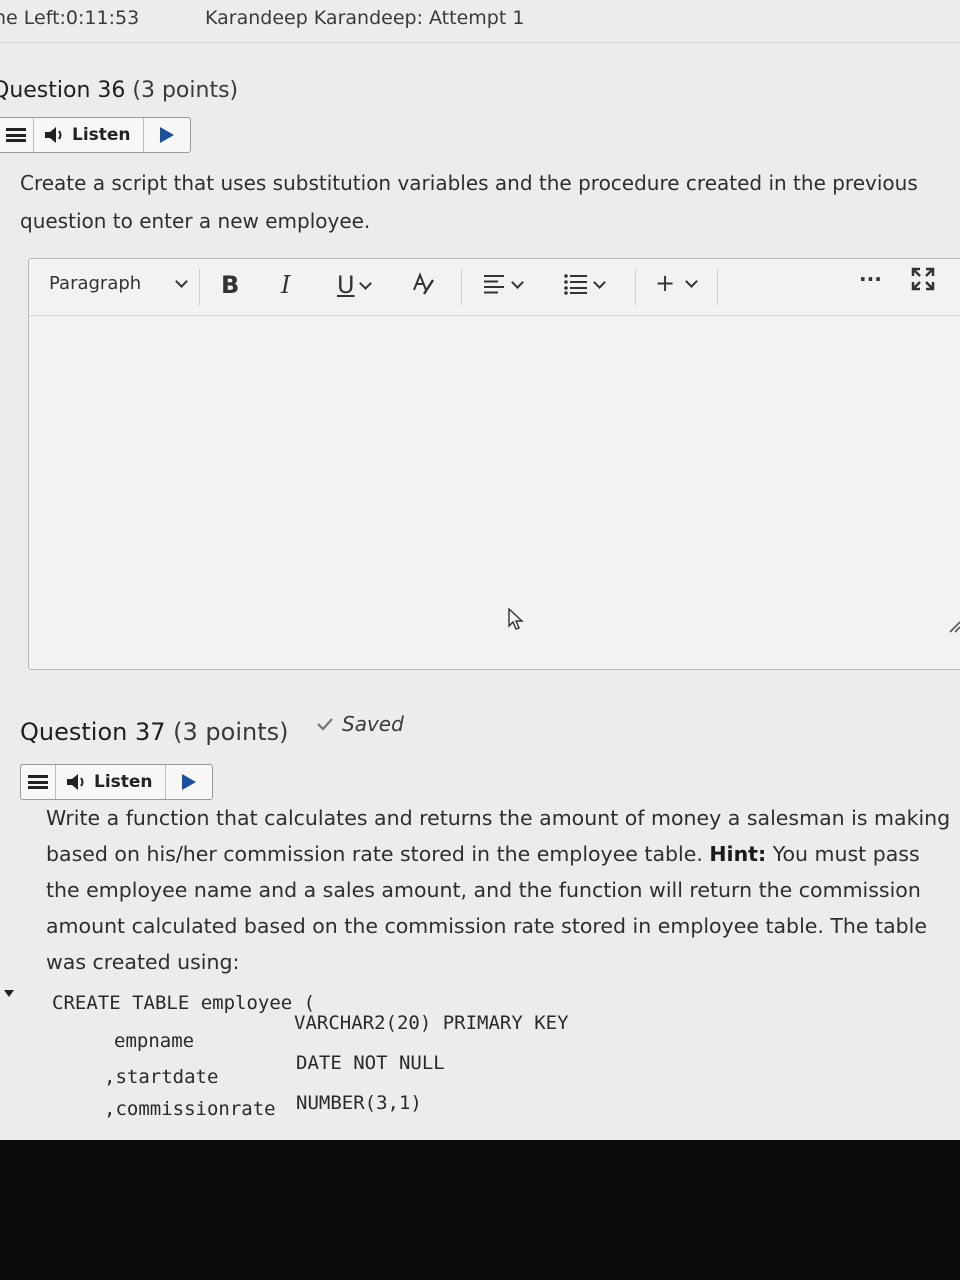 The height and width of the screenshot is (1280, 960). I want to click on saved-status: Saved, so click(360, 724).